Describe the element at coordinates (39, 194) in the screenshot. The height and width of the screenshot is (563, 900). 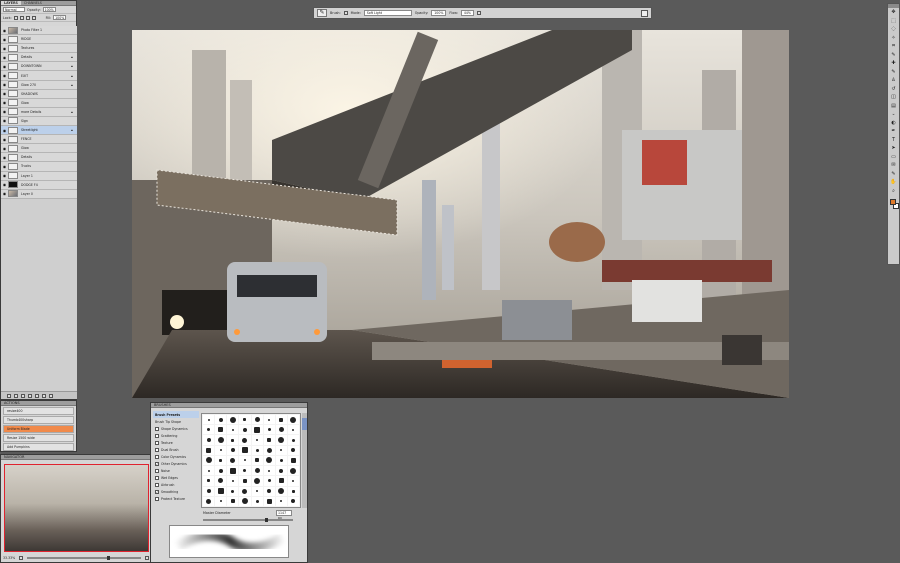
I see `layer-row: ◉ Layer 0` at that location.